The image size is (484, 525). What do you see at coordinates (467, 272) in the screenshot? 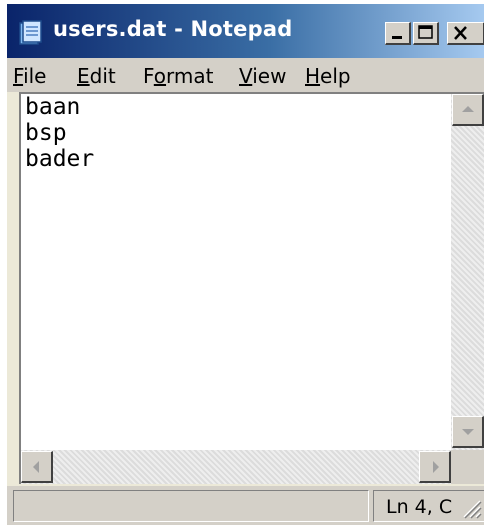
I see `vertical-scrollbar` at bounding box center [467, 272].